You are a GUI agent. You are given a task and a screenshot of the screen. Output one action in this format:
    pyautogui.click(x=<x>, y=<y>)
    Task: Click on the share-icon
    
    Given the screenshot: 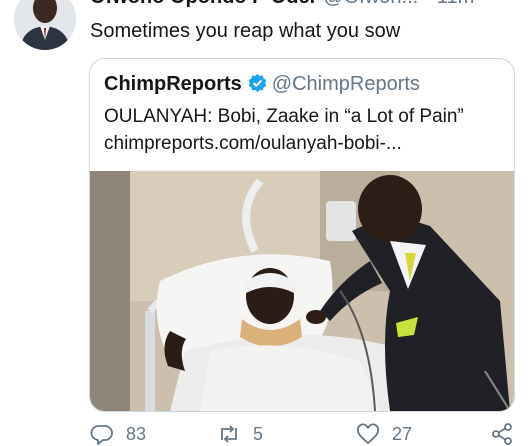 What is the action you would take?
    pyautogui.click(x=502, y=434)
    